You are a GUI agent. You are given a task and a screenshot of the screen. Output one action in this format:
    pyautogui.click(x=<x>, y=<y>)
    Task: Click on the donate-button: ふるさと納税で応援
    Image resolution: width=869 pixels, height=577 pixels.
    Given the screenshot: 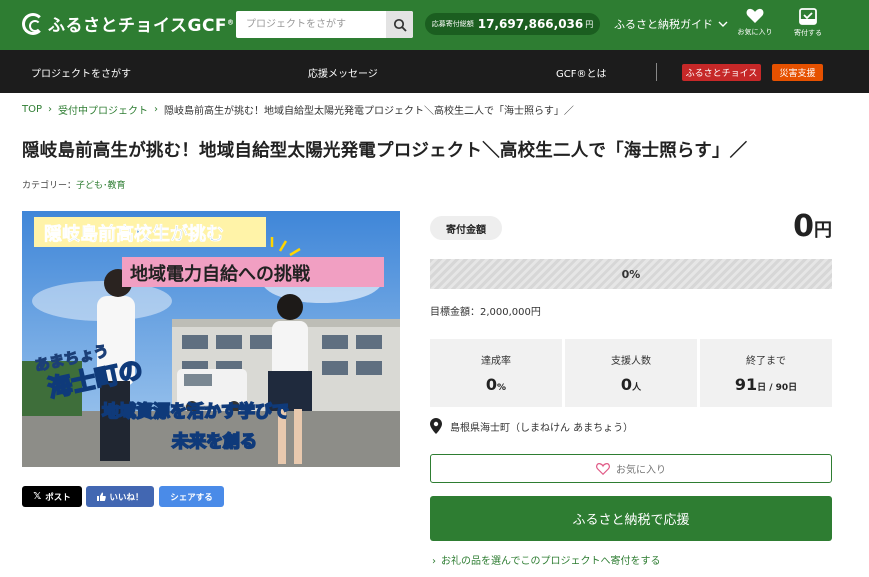 What is the action you would take?
    pyautogui.click(x=631, y=518)
    